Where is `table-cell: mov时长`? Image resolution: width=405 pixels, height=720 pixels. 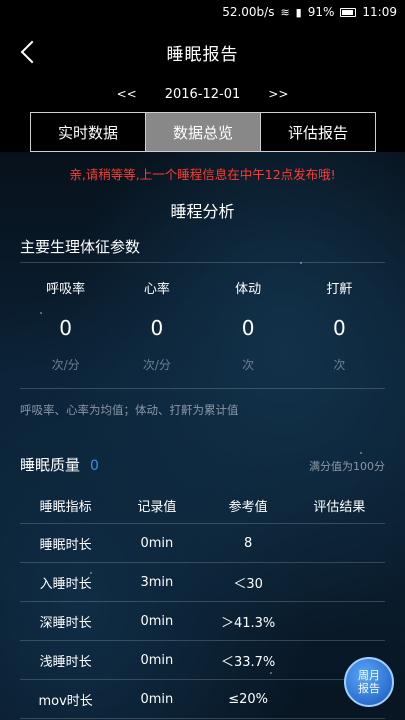
table-cell: mov时长 is located at coordinates (65, 701).